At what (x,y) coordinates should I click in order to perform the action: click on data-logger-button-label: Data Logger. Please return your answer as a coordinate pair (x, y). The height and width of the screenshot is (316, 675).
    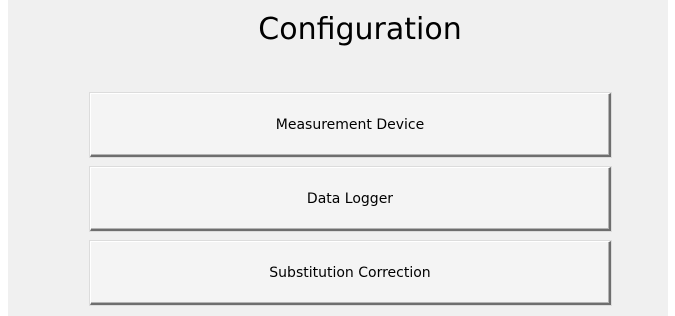
    Looking at the image, I should click on (350, 198).